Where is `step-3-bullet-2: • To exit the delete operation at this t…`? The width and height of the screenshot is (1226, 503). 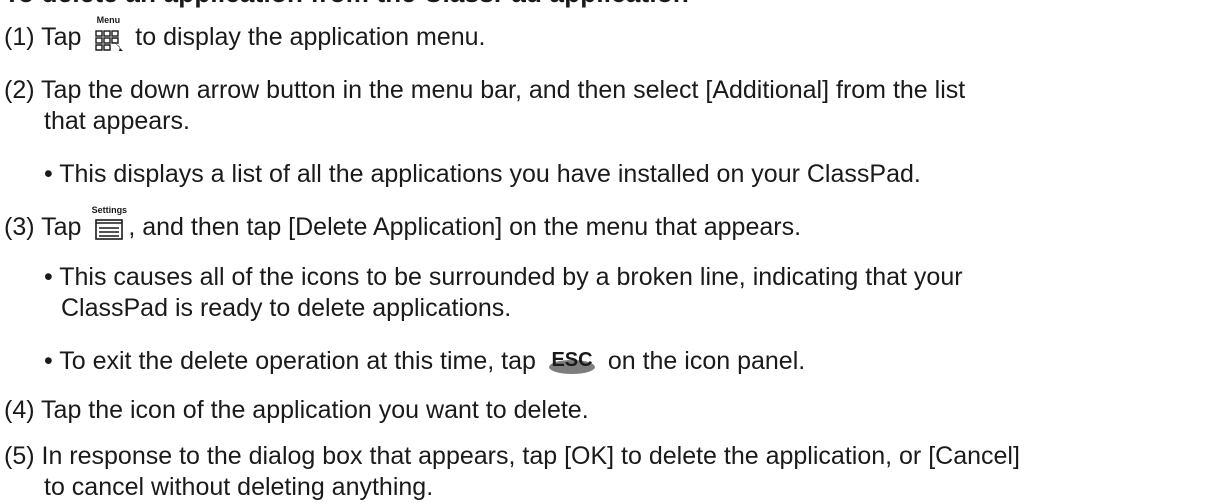
step-3-bullet-2: • To exit the delete operation at this t… is located at coordinates (424, 361).